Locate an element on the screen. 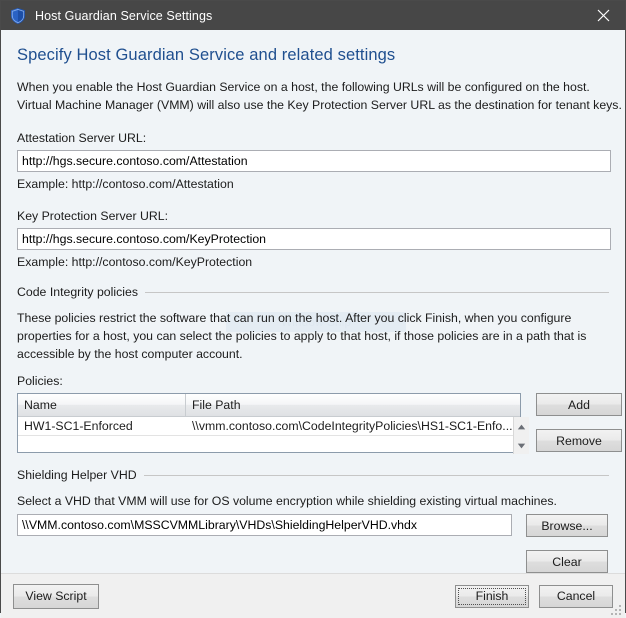 This screenshot has height=618, width=626. code-integrity-group-header: Code Integrity policies is located at coordinates (313, 292).